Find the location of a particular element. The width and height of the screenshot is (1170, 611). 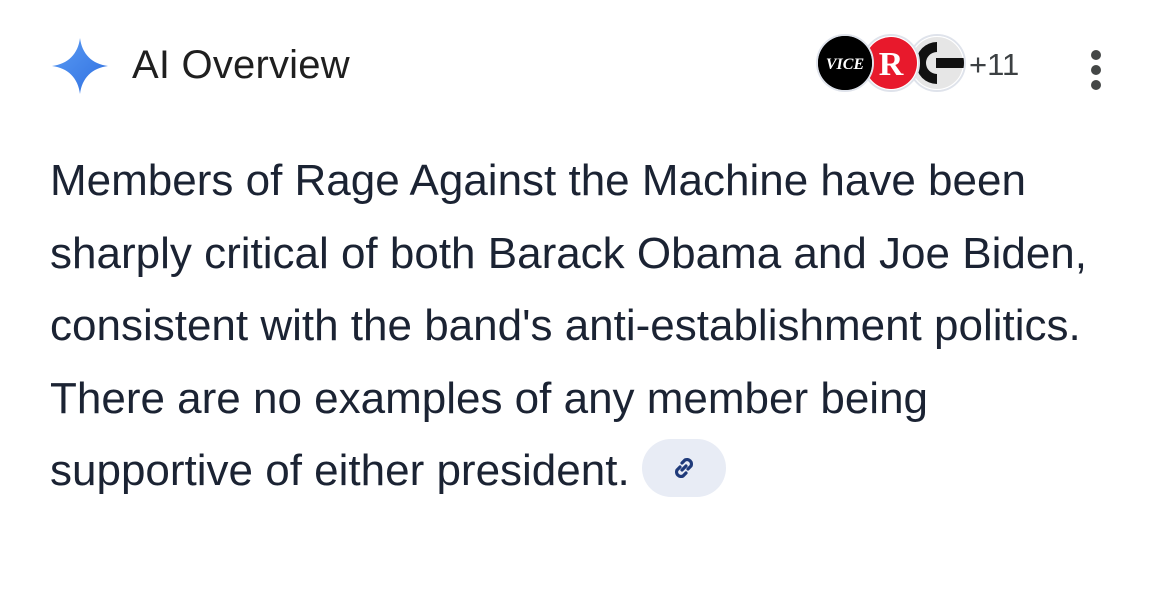

vice-logo-text: VICE is located at coordinates (845, 64).